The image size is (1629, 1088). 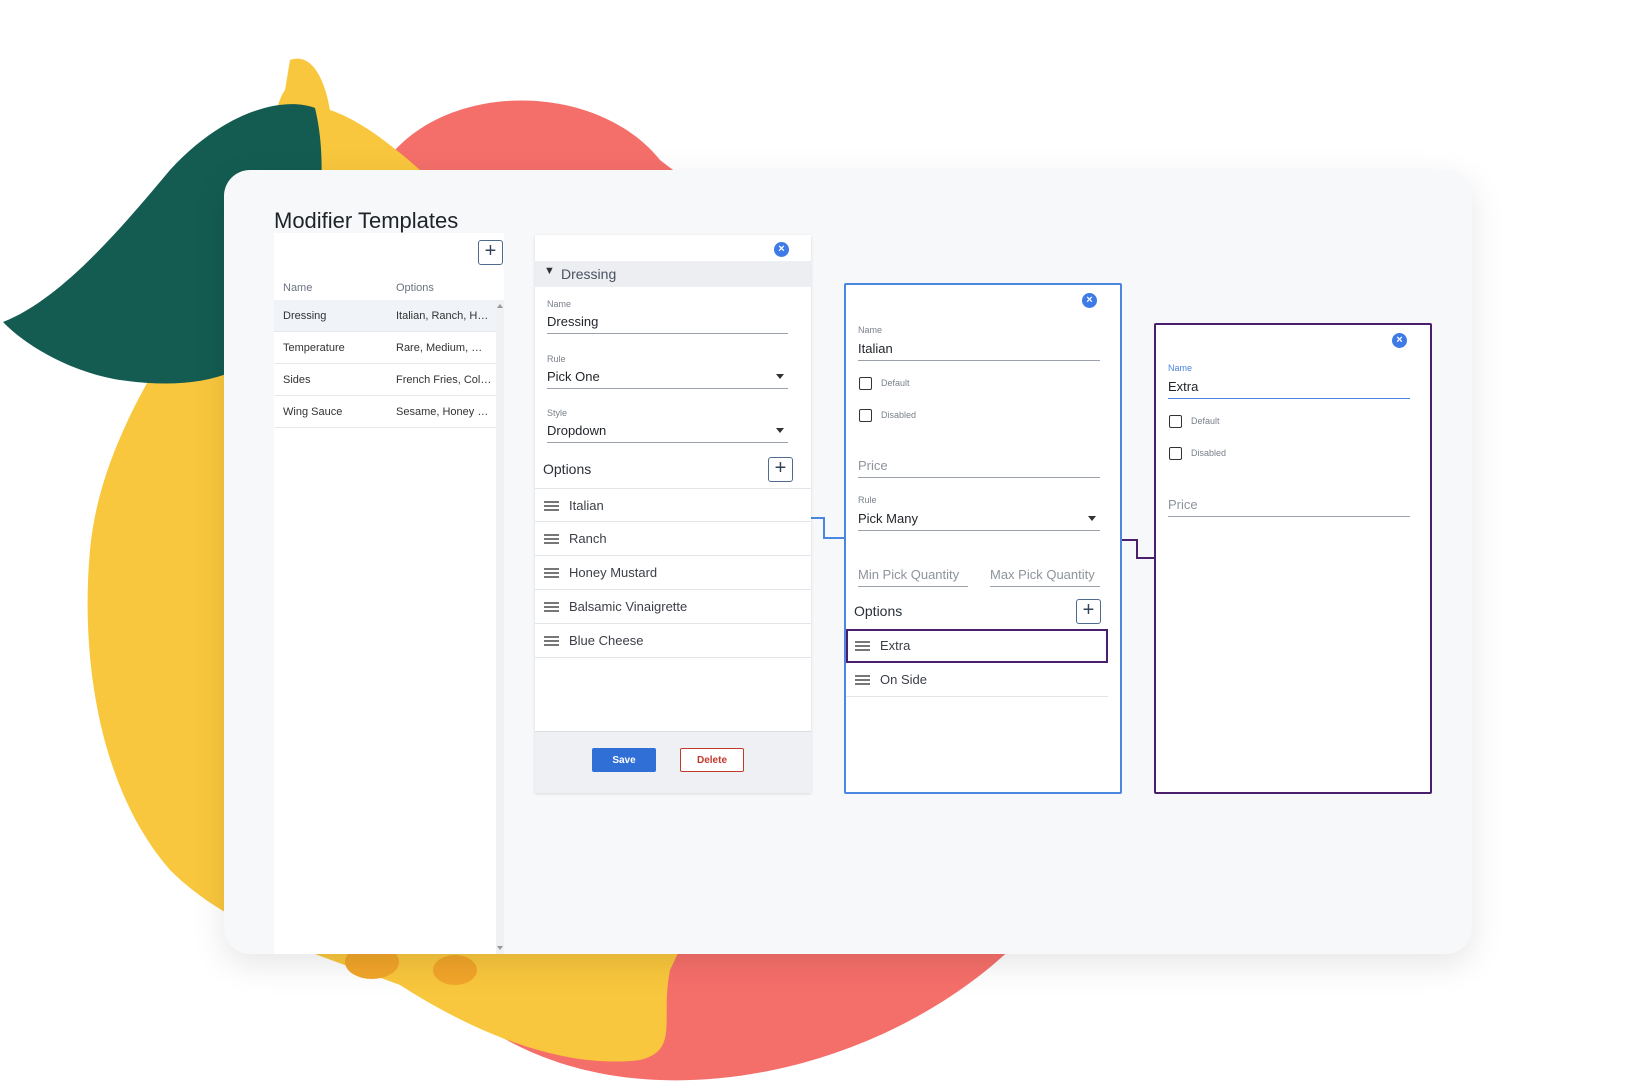 I want to click on section-header-label: Dressing, so click(x=589, y=274).